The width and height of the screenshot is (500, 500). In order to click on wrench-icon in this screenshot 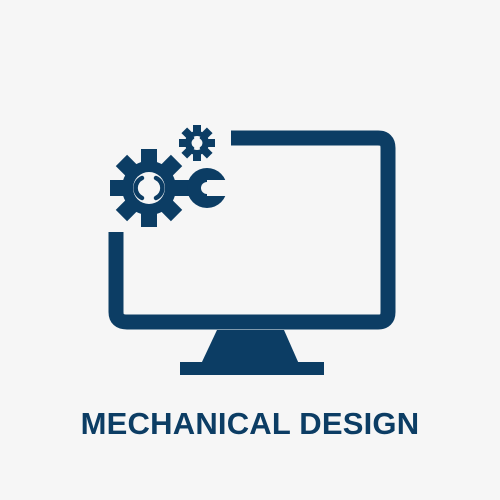, I will do `click(200, 188)`.